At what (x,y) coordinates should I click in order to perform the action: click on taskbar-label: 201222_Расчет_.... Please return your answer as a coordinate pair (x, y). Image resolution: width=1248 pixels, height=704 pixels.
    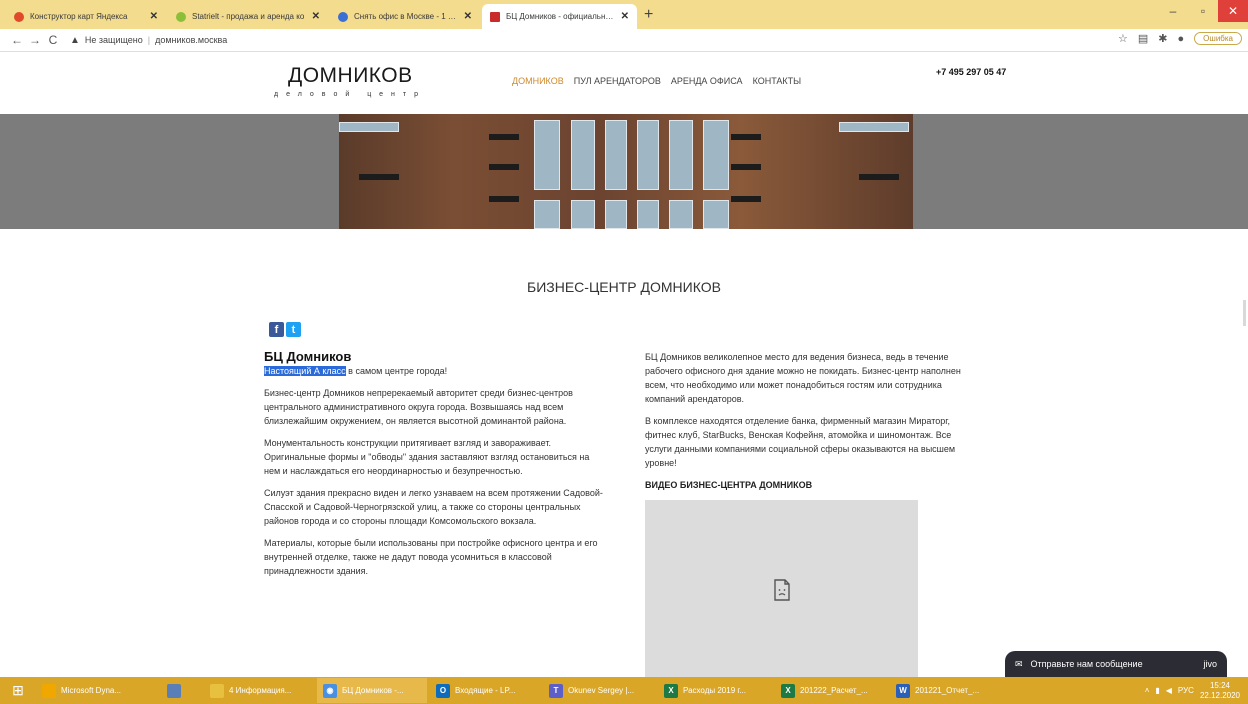
    Looking at the image, I should click on (834, 690).